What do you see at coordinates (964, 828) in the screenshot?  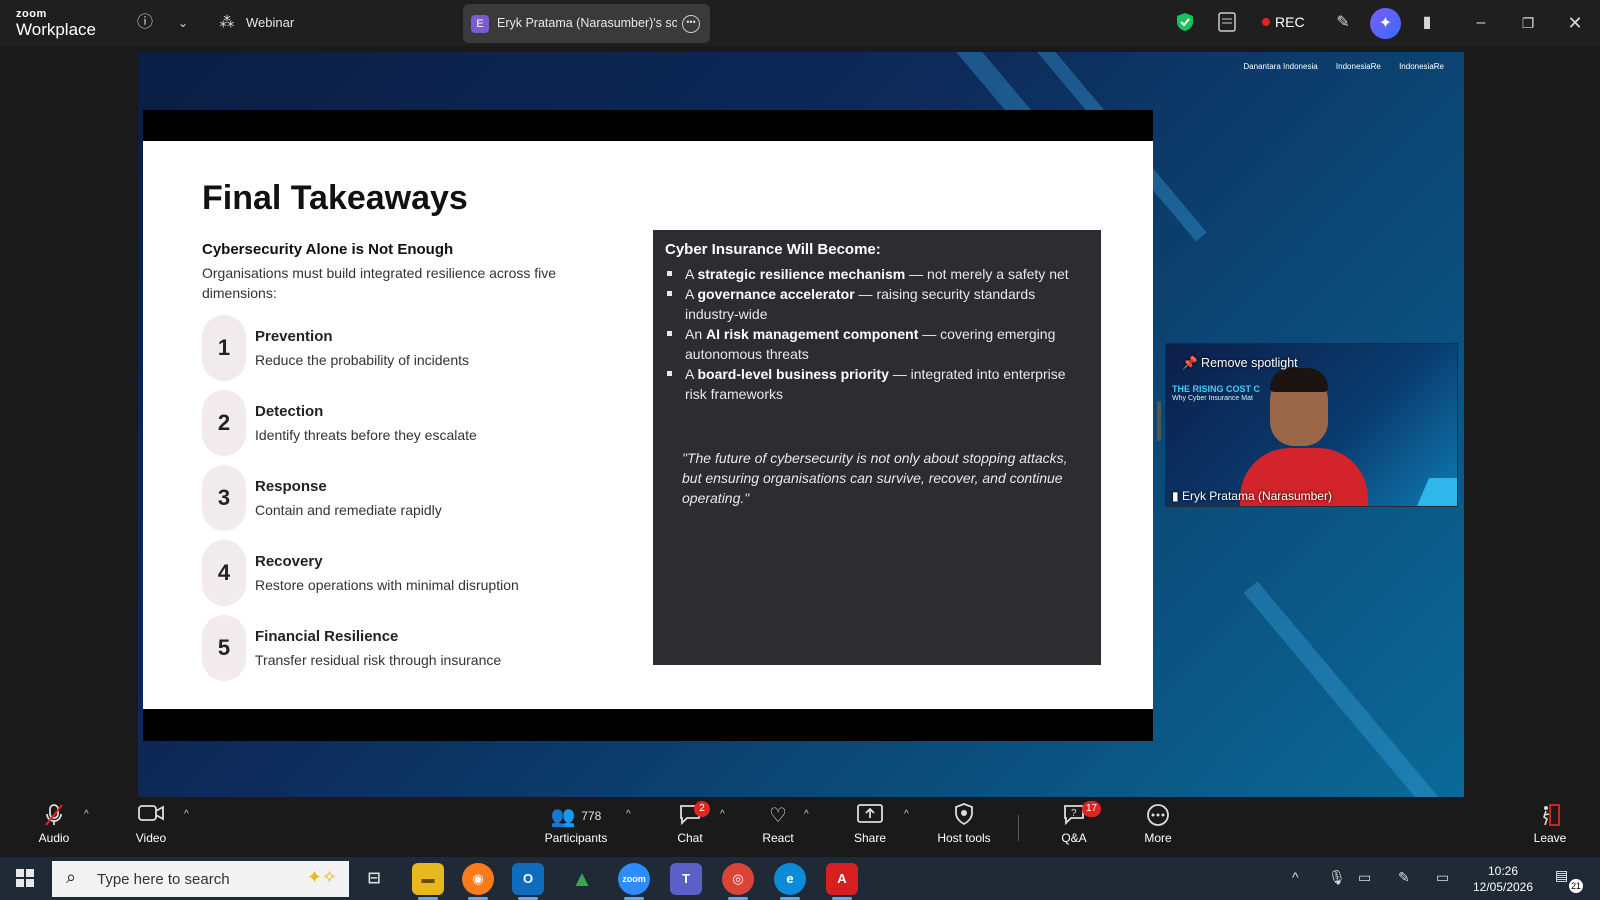 I see `host-tools-button: Host tools` at bounding box center [964, 828].